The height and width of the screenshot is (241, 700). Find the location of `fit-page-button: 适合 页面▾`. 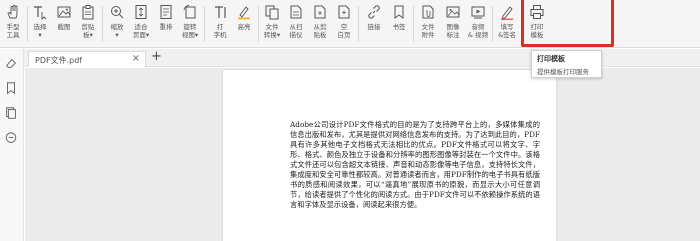

fit-page-button: 适合 页面▾ is located at coordinates (141, 25).